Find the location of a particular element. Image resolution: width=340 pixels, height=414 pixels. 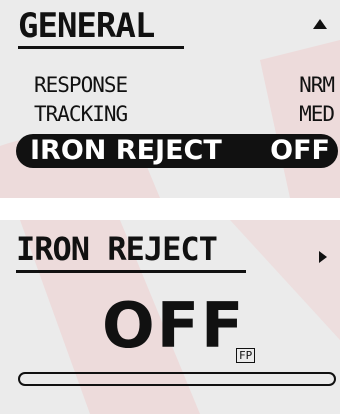

page-title: GENERAL is located at coordinates (86, 26).